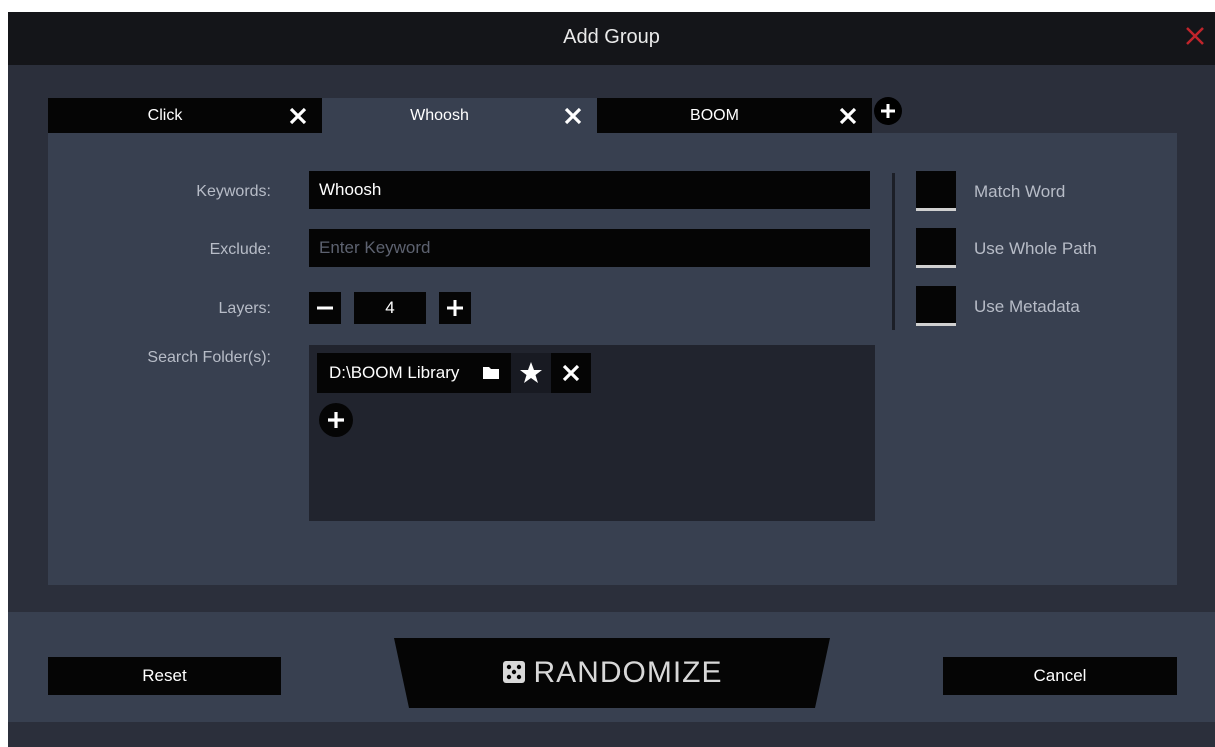 The height and width of the screenshot is (747, 1215). I want to click on search-folders-list: D:\BOOM Library, so click(592, 433).